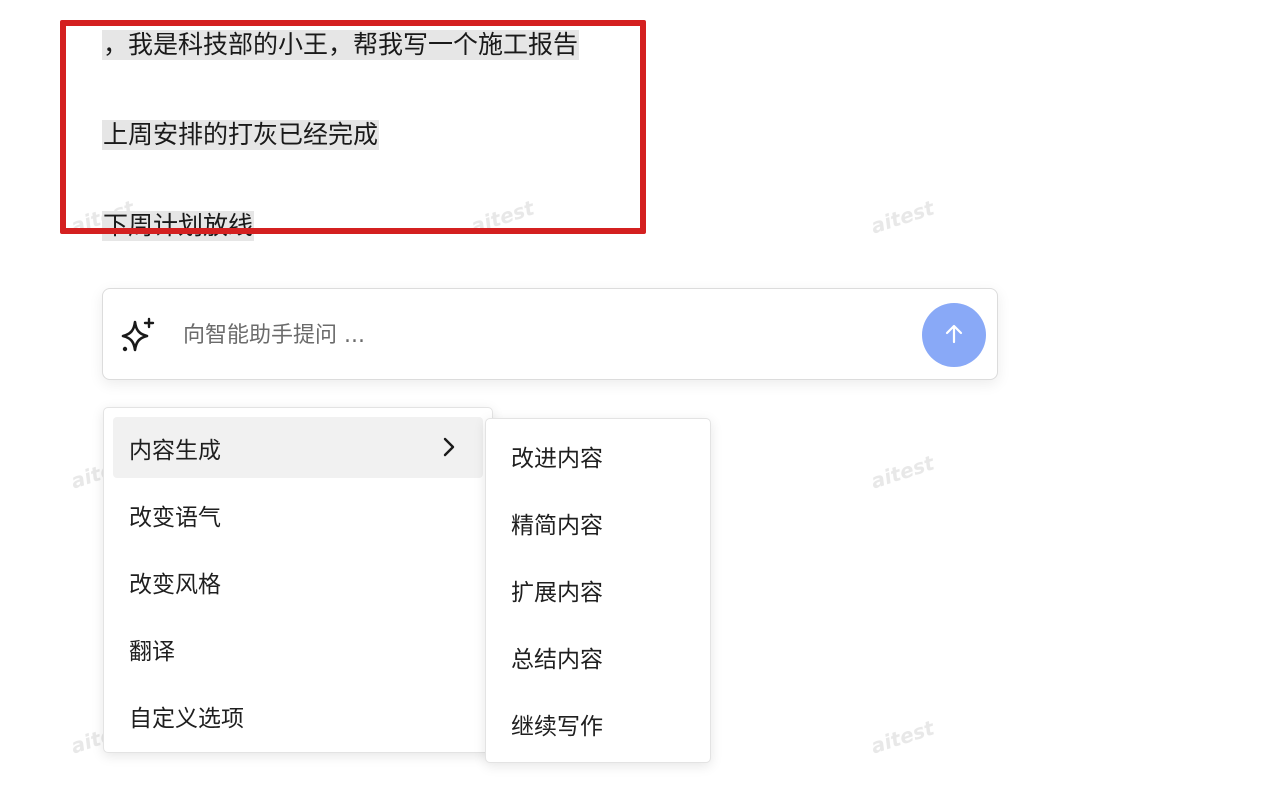 The height and width of the screenshot is (808, 1284). I want to click on ai-assistant-bar, so click(550, 334).